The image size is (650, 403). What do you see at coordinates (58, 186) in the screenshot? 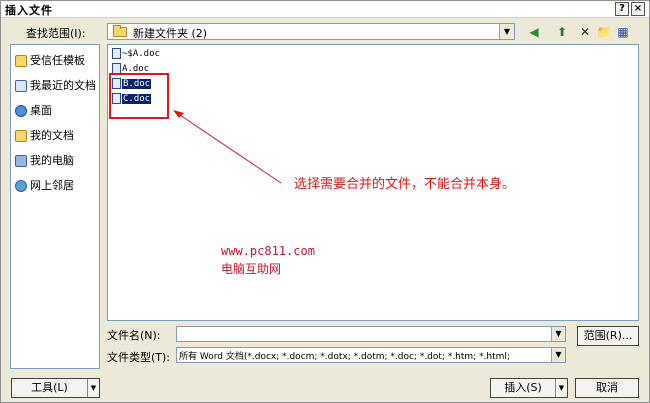
I see `place-network: 网上邻居` at bounding box center [58, 186].